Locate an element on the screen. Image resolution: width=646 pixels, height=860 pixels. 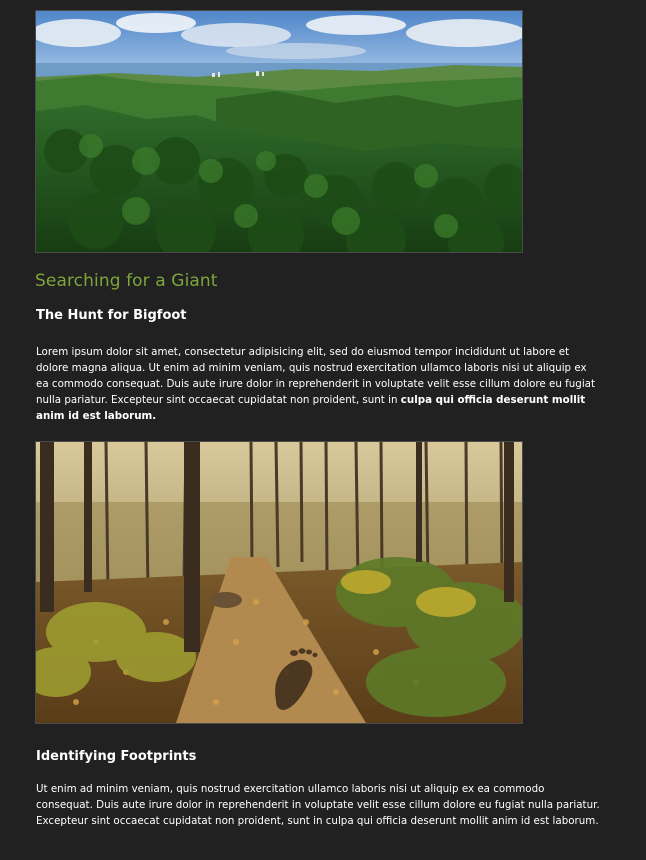
page-title: Searching for a Giant is located at coordinates (126, 281).